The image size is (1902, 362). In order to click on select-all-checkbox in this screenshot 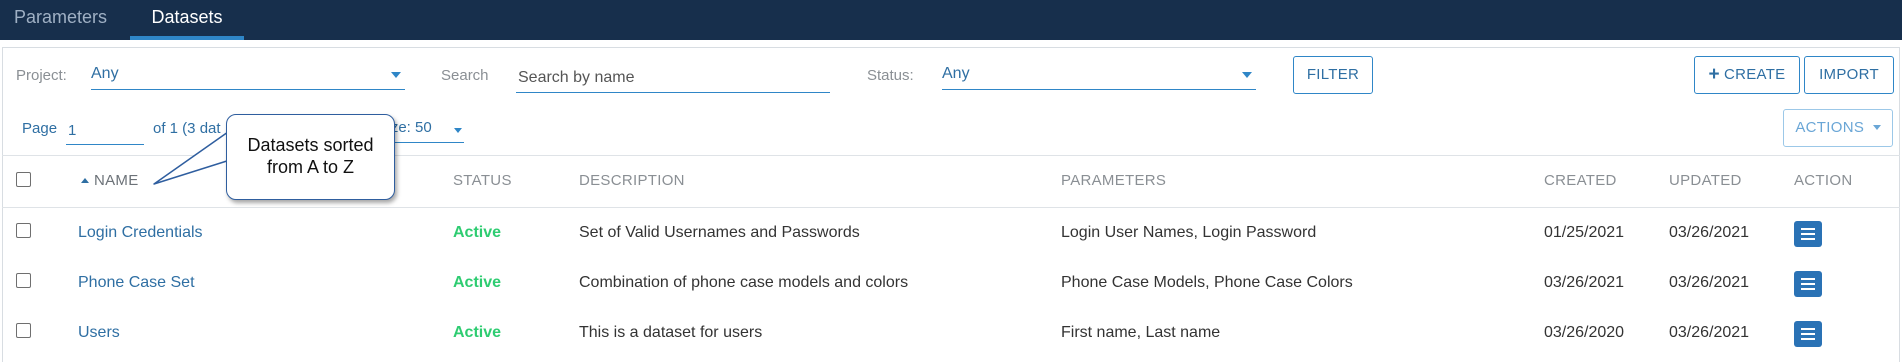, I will do `click(23, 179)`.